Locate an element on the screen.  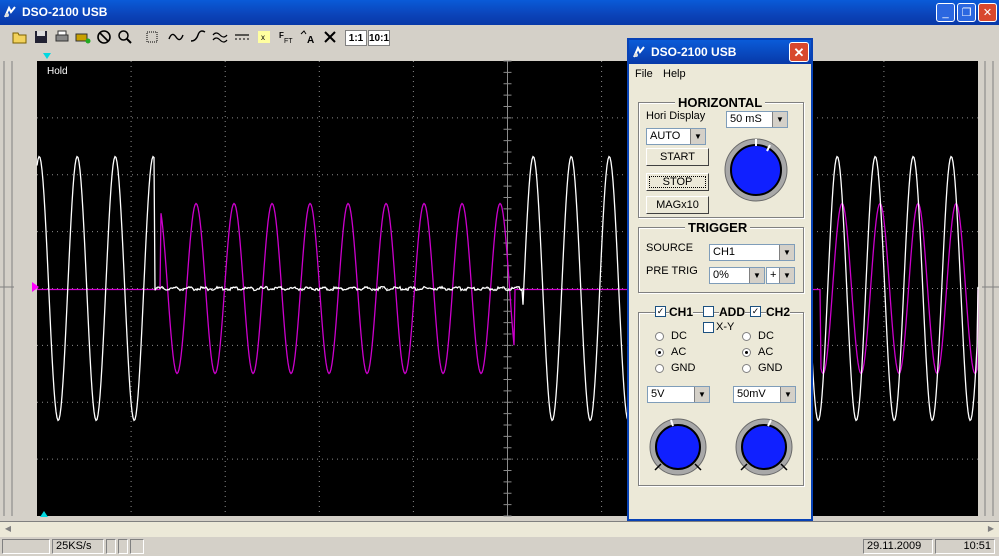
ch1-ac-label: AC is located at coordinates (679, 352).